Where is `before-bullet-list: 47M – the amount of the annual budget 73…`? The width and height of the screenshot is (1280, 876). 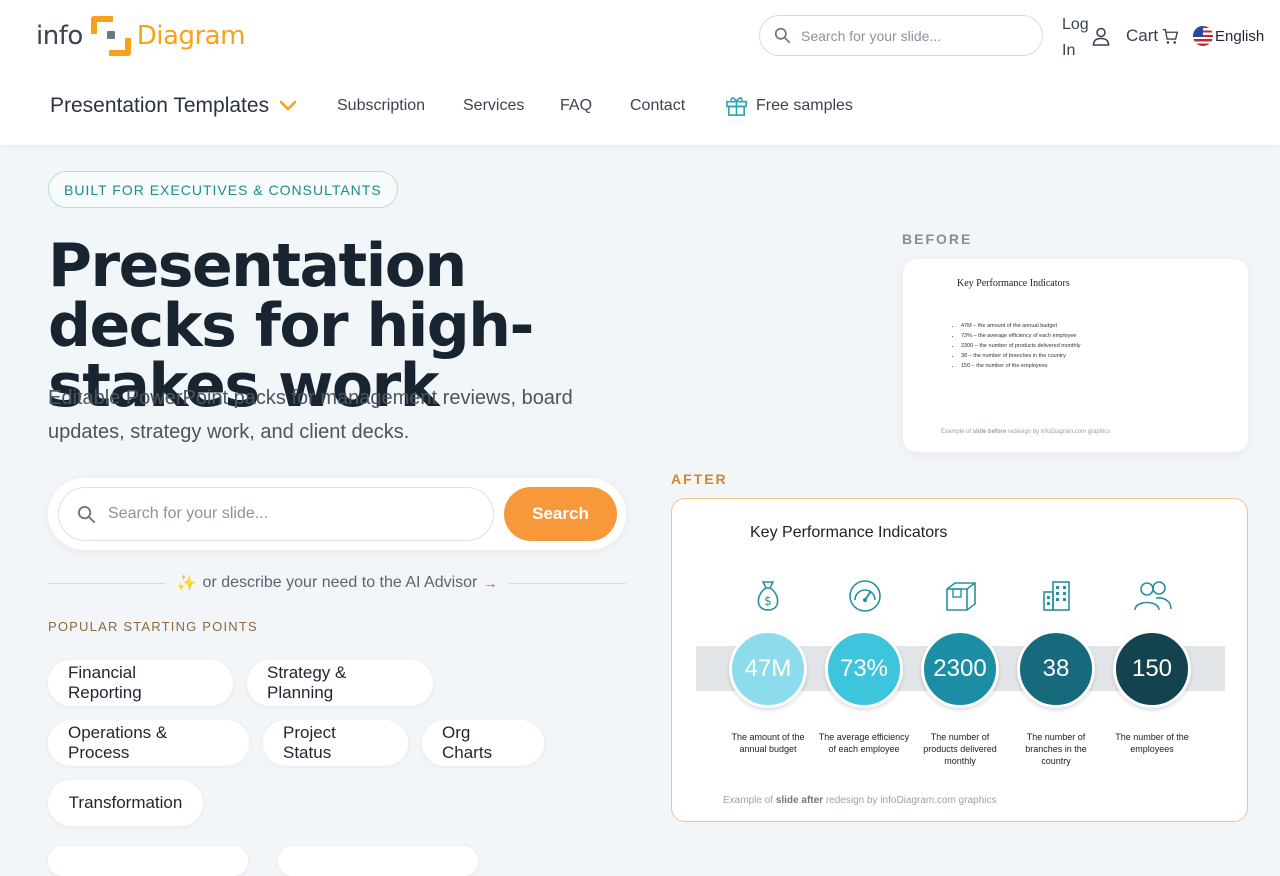
before-bullet-list: 47M – the amount of the annual budget 73… is located at coordinates (1016, 346).